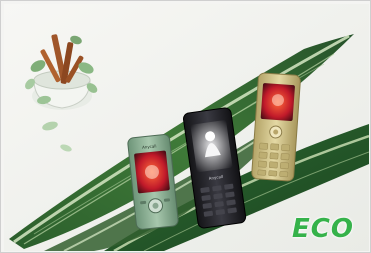  I want to click on mobile-phone-icon: Anycall, so click(153, 182).